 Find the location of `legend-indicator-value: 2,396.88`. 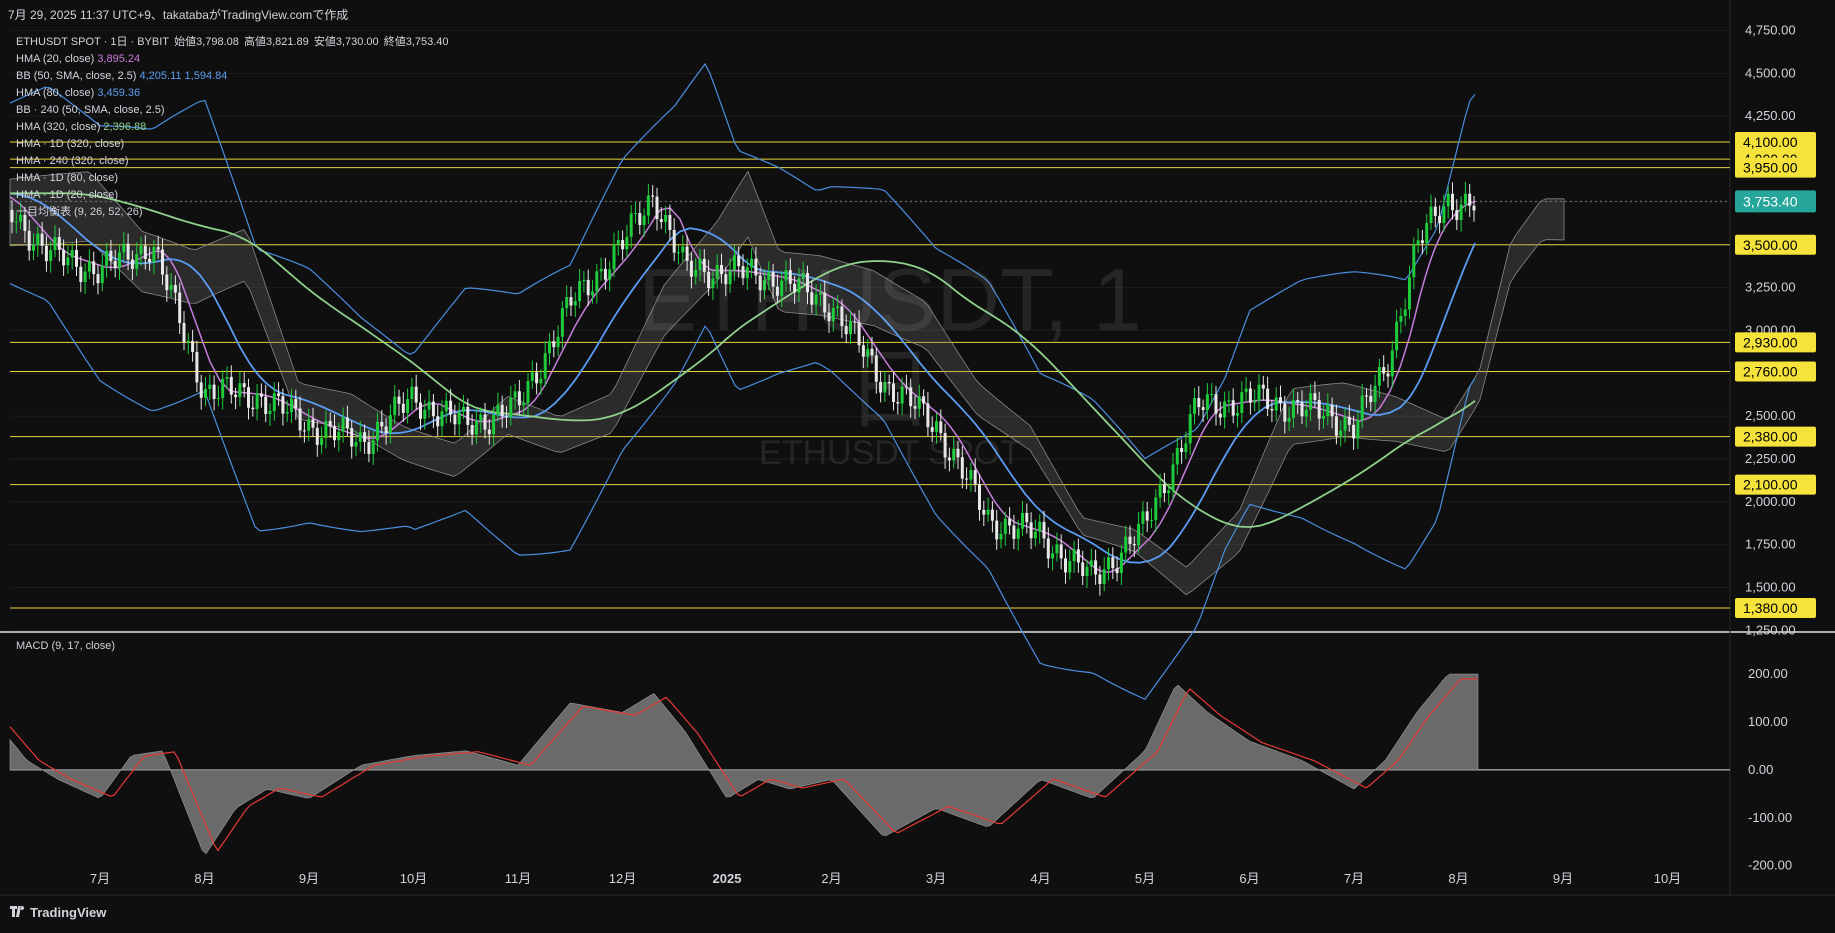

legend-indicator-value: 2,396.88 is located at coordinates (125, 127).